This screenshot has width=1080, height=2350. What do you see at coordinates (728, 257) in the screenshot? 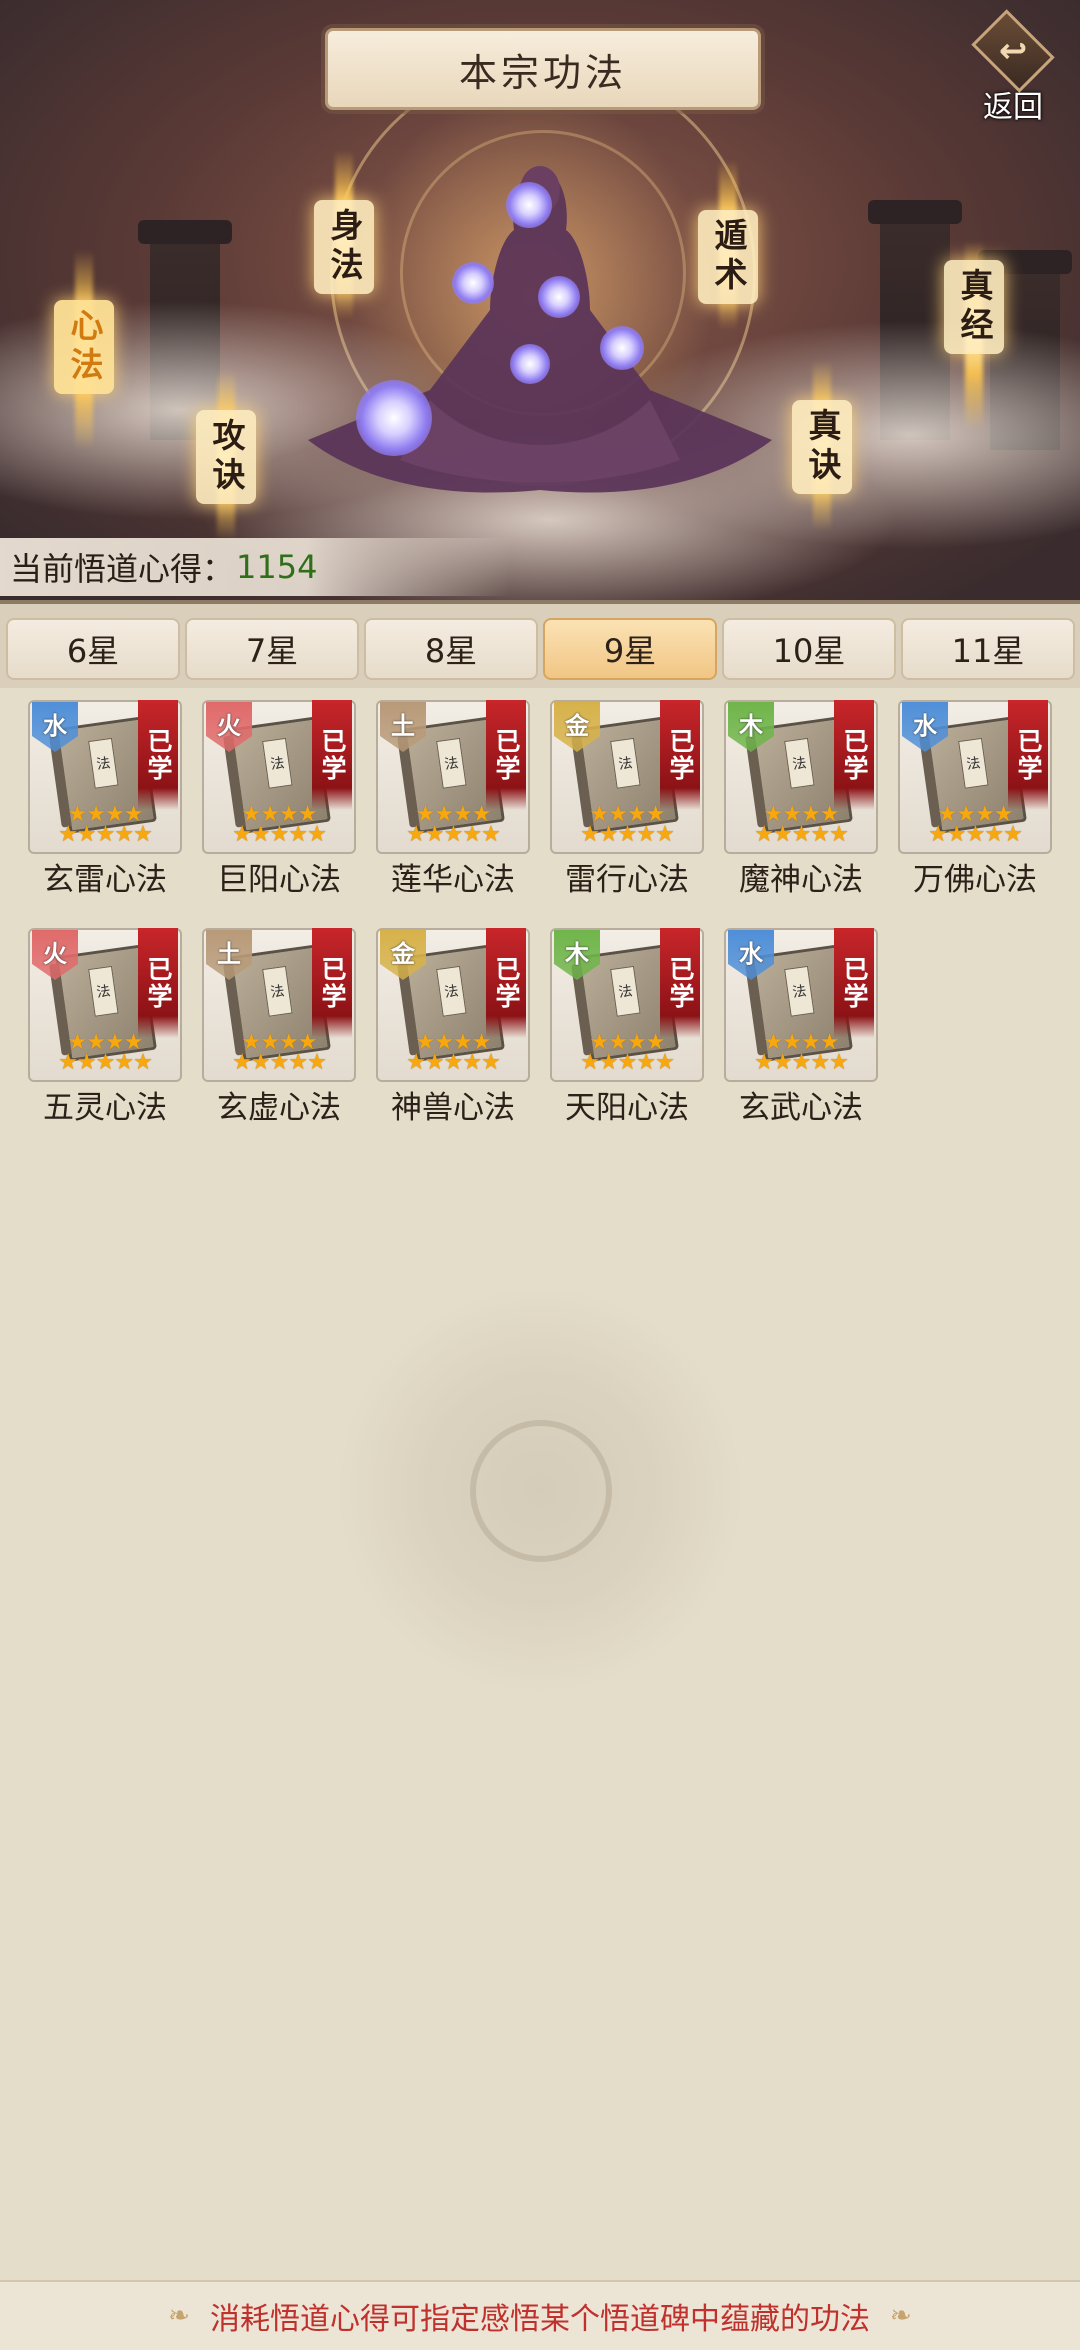
I see `skill-label: 遁术` at bounding box center [728, 257].